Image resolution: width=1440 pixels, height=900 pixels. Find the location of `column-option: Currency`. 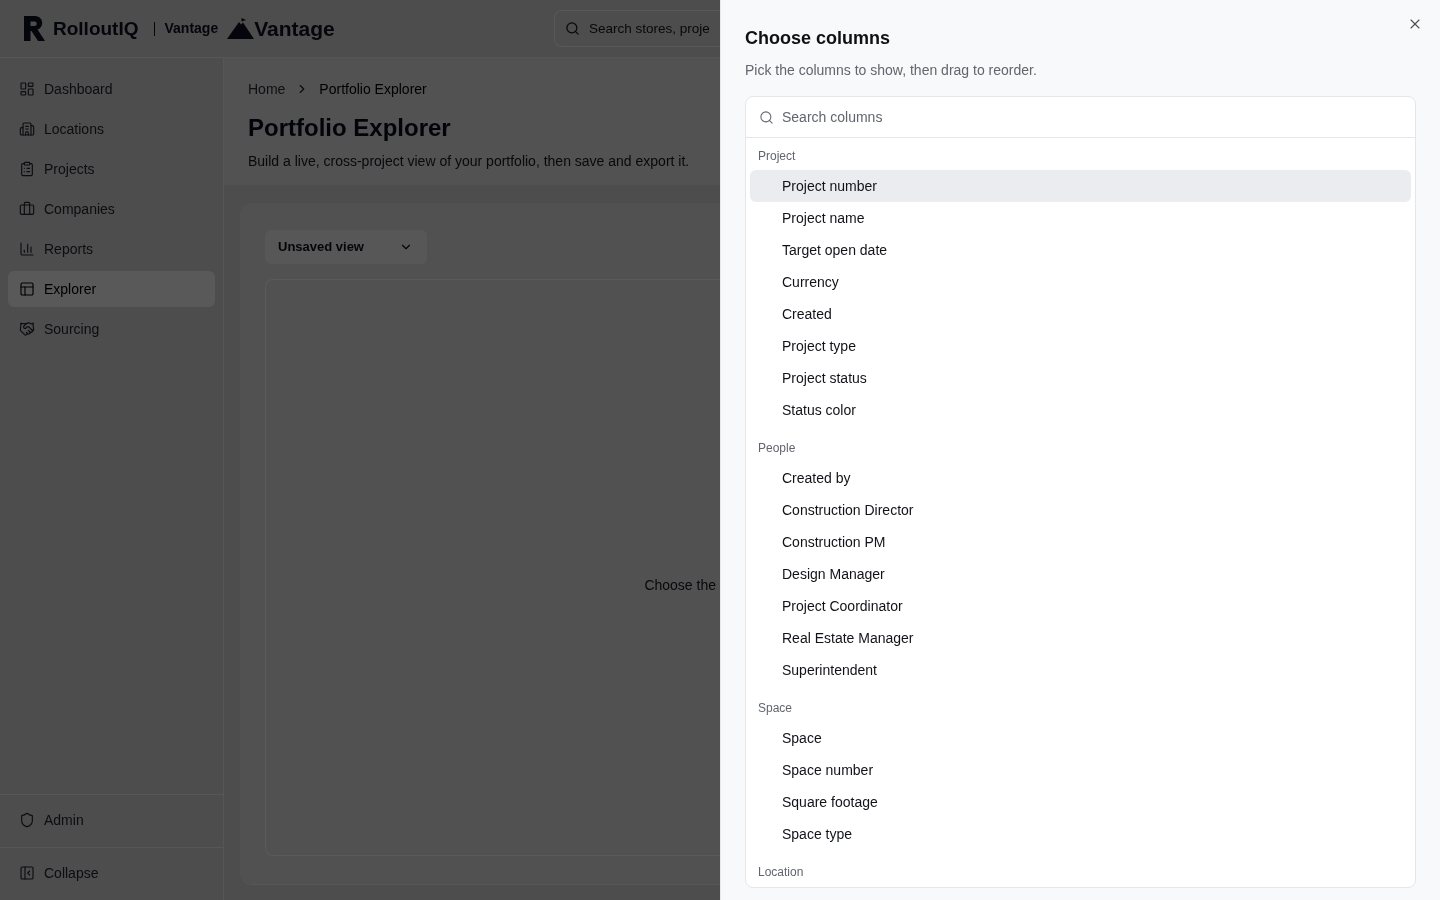

column-option: Currency is located at coordinates (1080, 282).